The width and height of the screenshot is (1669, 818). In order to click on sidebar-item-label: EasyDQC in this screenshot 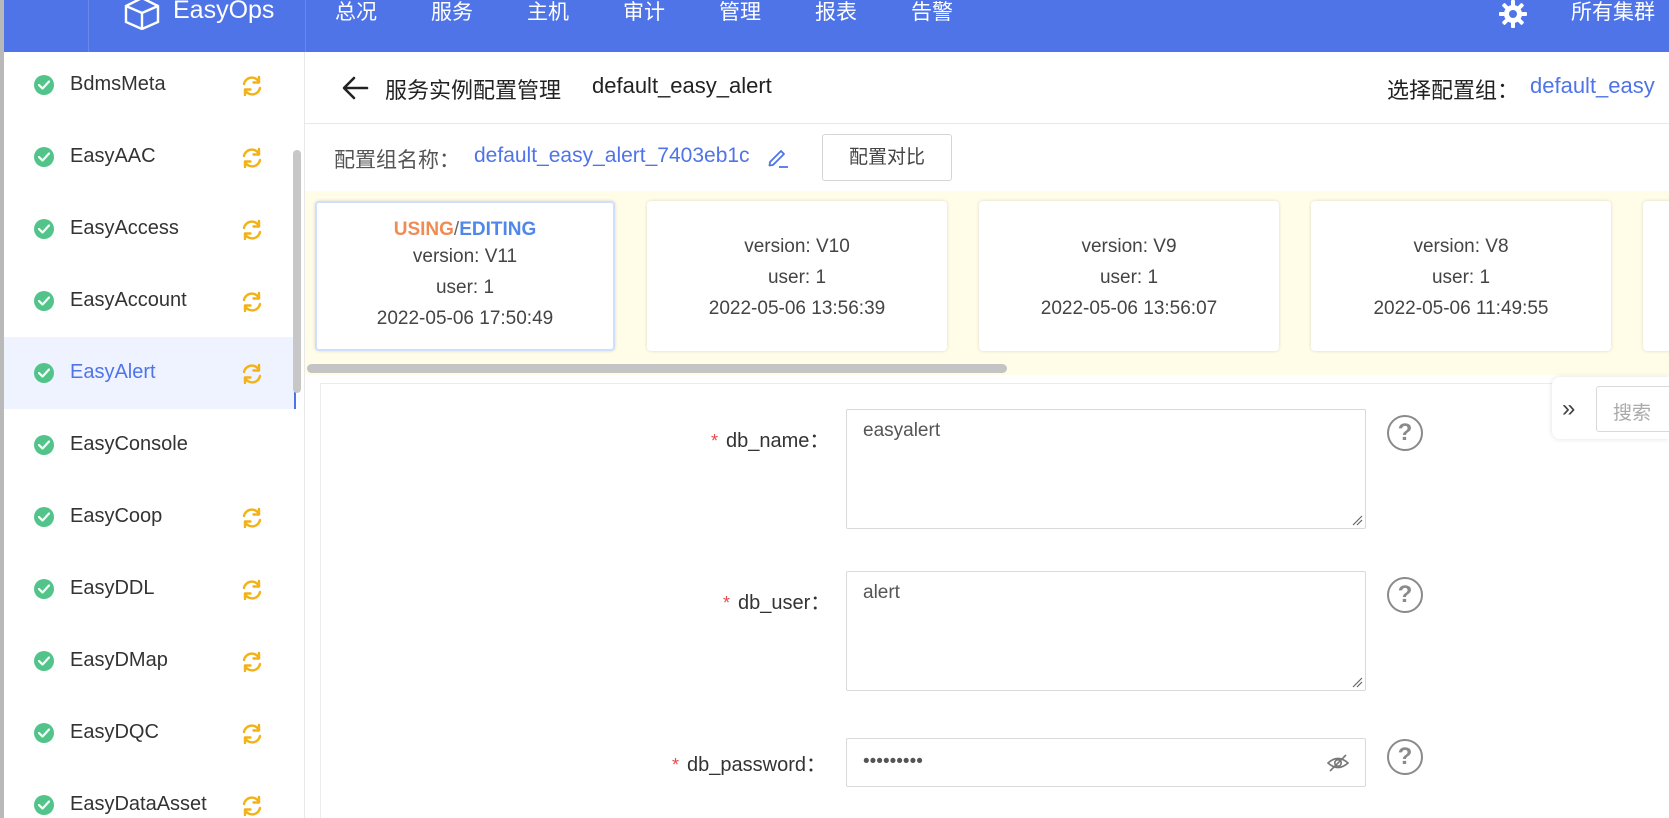, I will do `click(114, 732)`.